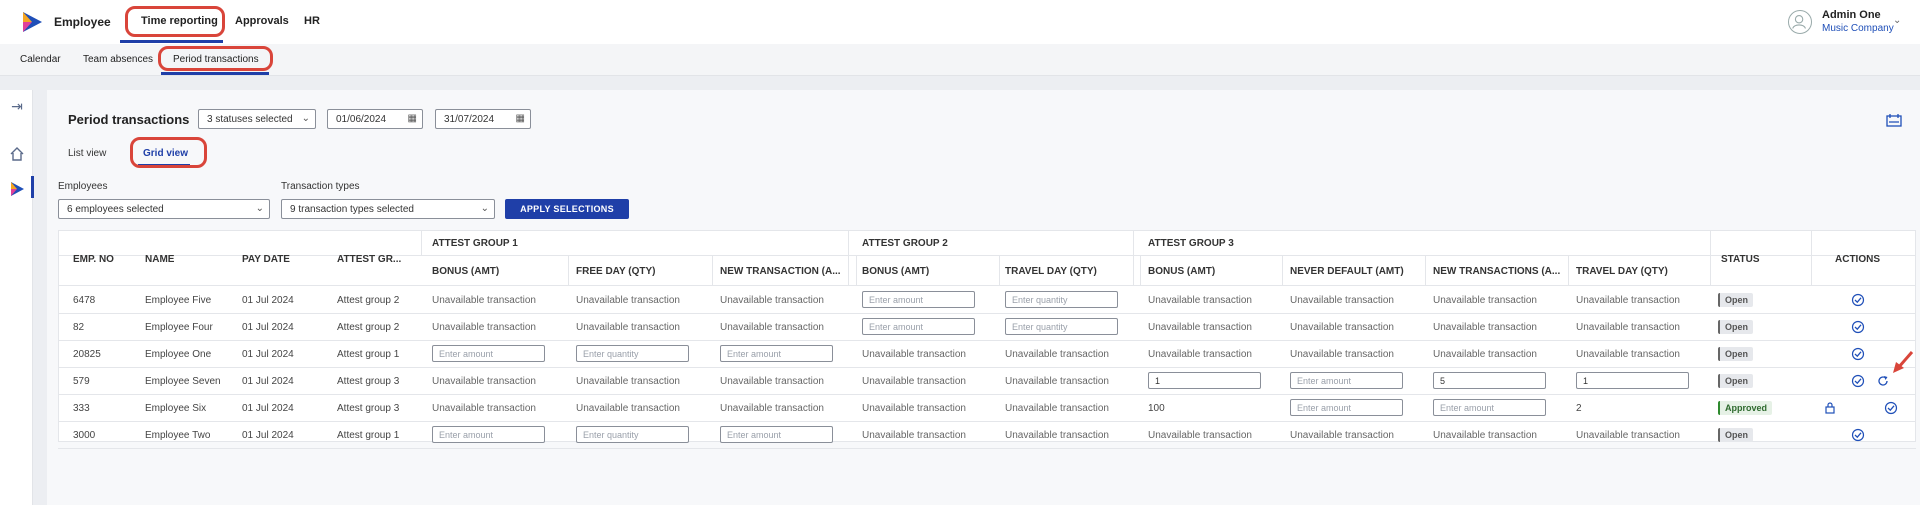 The height and width of the screenshot is (505, 1920). What do you see at coordinates (17, 154) in the screenshot?
I see `home-icon` at bounding box center [17, 154].